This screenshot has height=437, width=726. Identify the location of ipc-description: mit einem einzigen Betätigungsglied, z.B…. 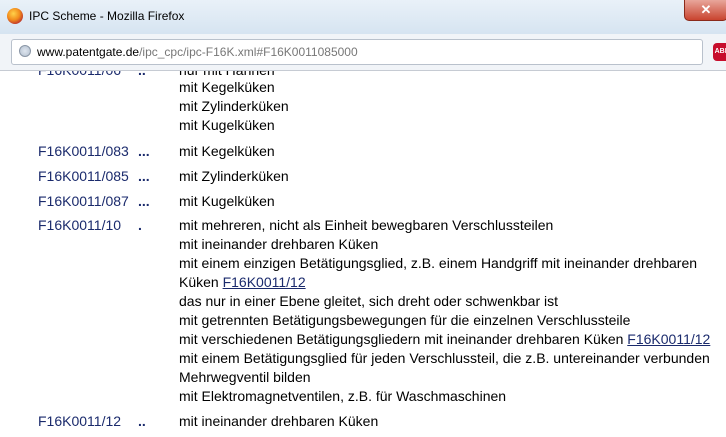
(438, 263).